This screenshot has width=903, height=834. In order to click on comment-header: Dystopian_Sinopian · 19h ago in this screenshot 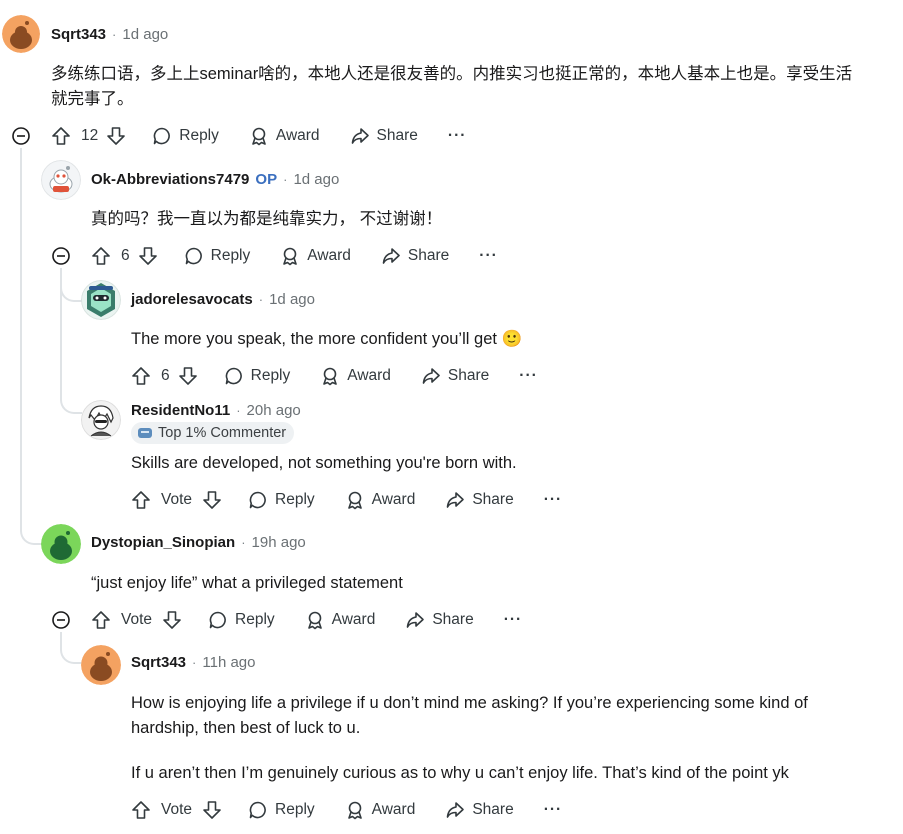, I will do `click(198, 542)`.